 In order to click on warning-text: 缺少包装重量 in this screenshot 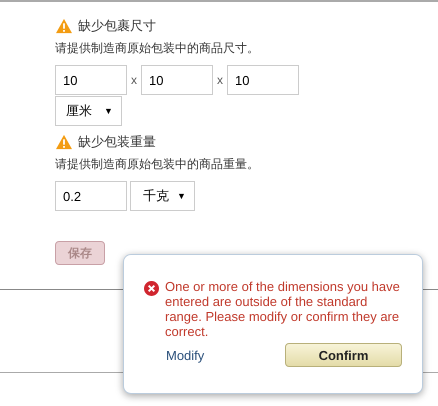, I will do `click(117, 142)`.